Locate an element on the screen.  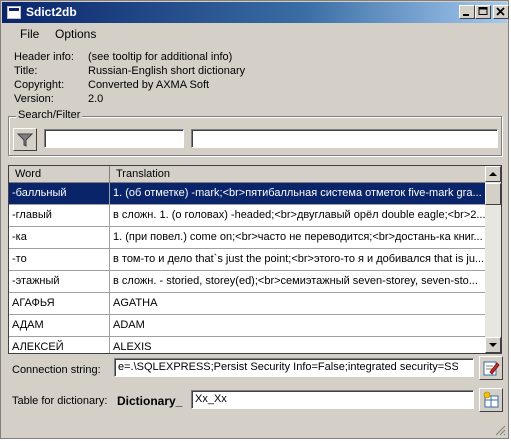
table-row: АДАМ ADAM is located at coordinates (248, 326).